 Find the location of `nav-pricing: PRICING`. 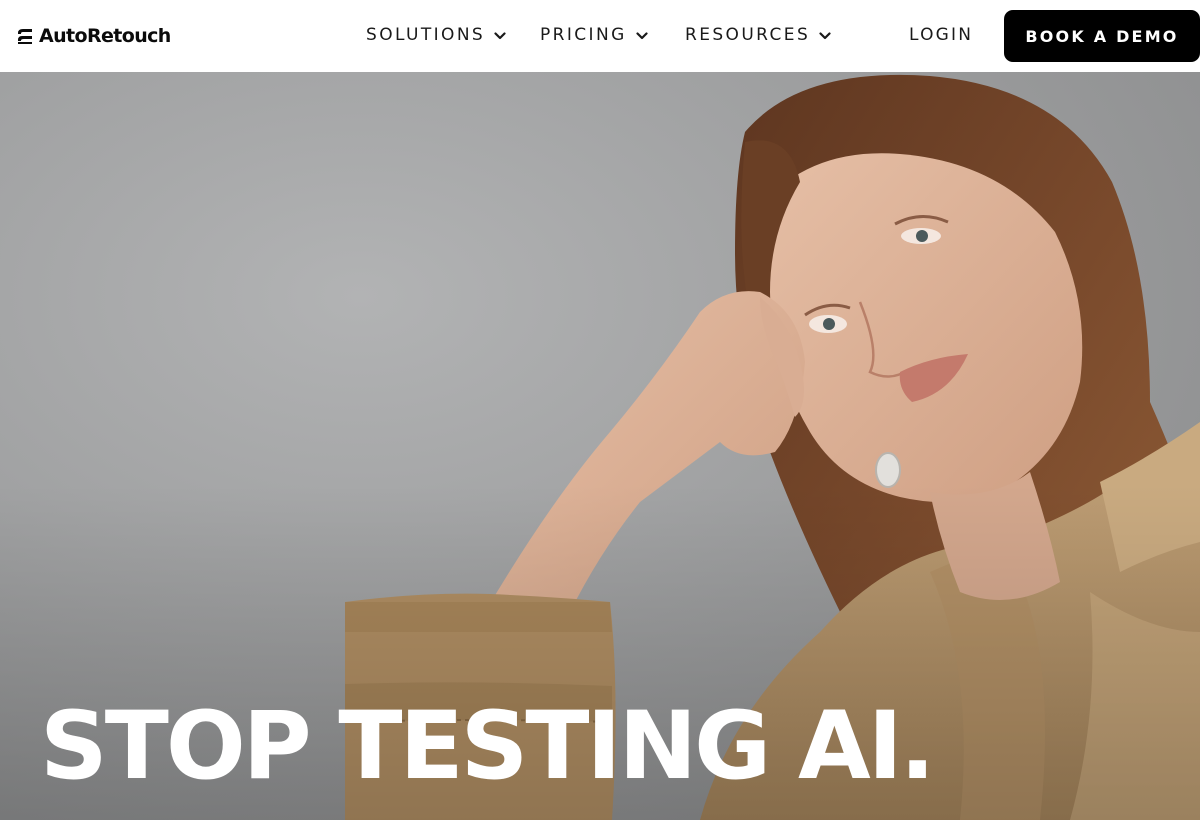

nav-pricing: PRICING is located at coordinates (594, 35).